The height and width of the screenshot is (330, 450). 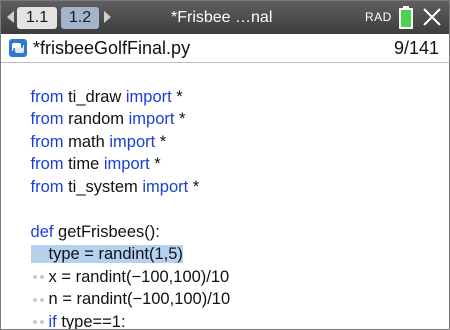 I want to click on keyword-if: if, so click(x=52, y=321).